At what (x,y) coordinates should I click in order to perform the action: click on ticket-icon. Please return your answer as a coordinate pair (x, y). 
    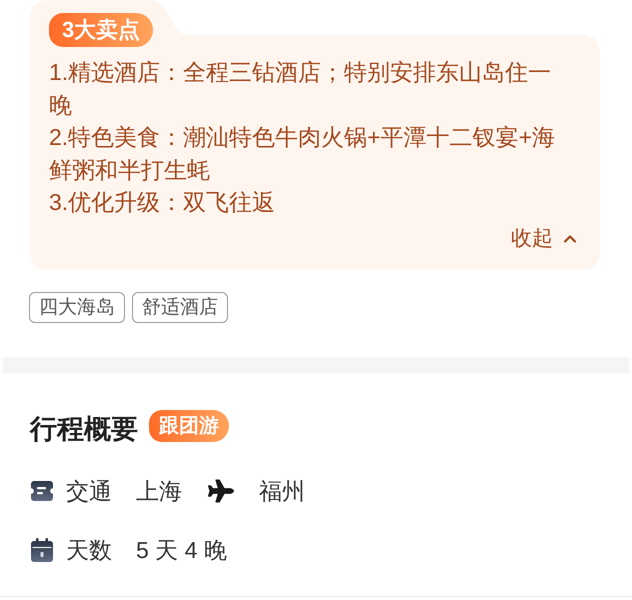
    Looking at the image, I should click on (42, 491).